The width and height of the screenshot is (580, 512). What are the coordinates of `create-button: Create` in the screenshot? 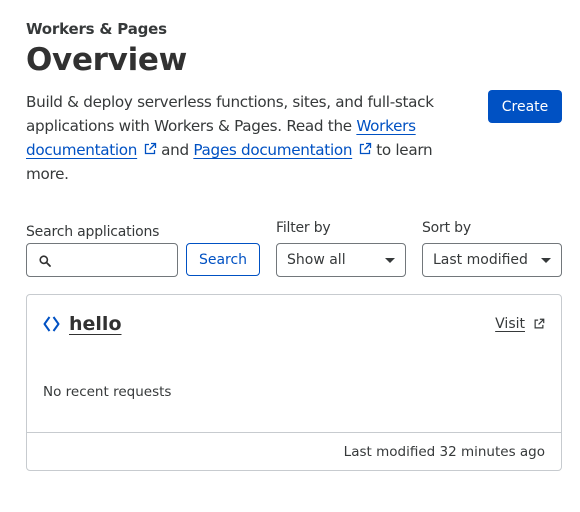 It's located at (525, 106).